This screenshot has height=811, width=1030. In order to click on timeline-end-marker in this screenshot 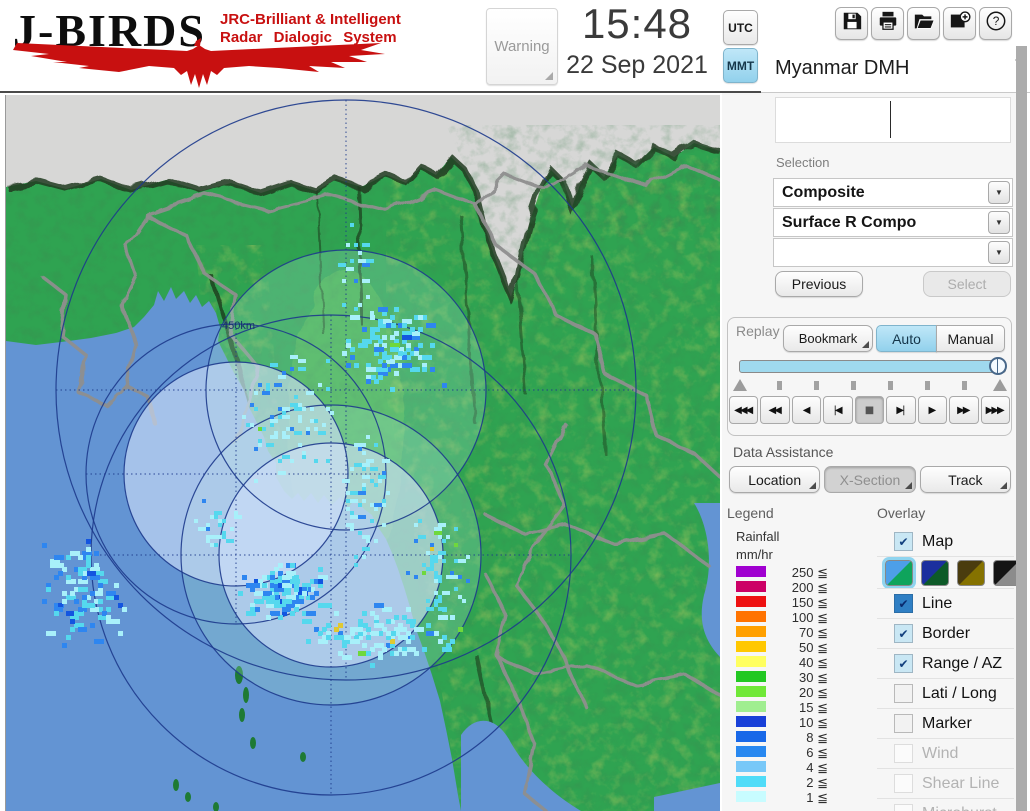, I will do `click(1000, 385)`.